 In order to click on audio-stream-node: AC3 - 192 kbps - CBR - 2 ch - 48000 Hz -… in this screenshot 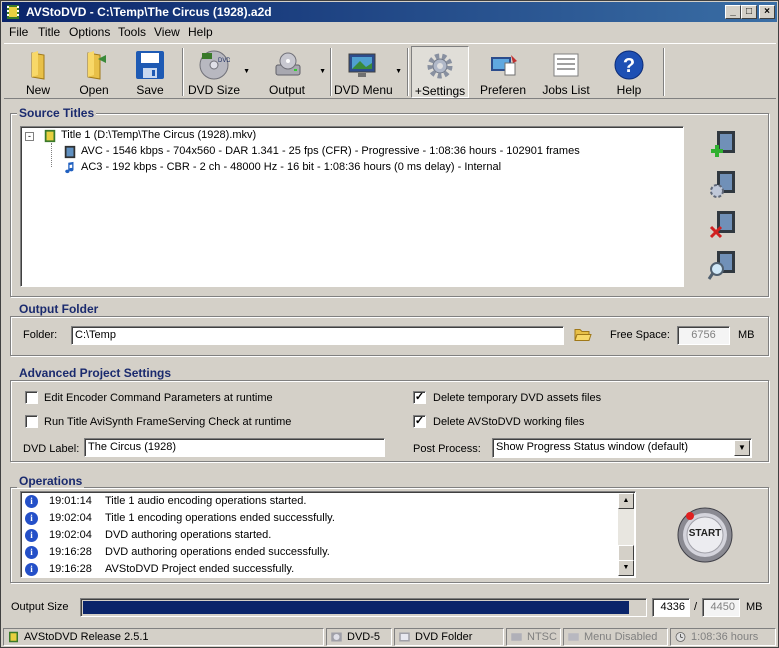, I will do `click(291, 167)`.